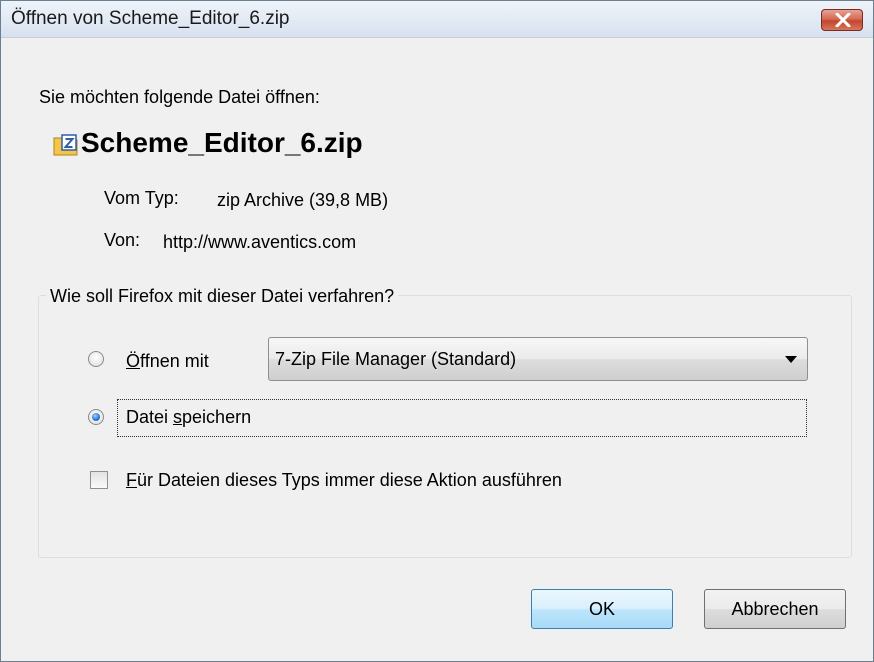 This screenshot has height=662, width=874. What do you see at coordinates (99, 480) in the screenshot?
I see `remember-action-checkbox` at bounding box center [99, 480].